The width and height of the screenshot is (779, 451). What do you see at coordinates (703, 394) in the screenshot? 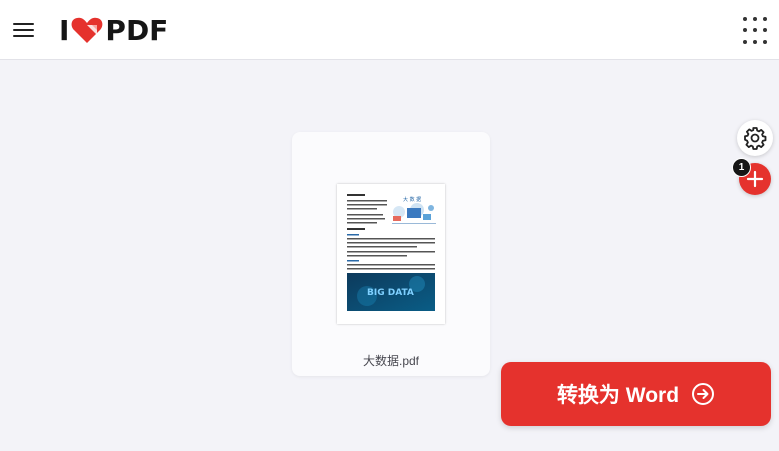
I see `arrow-right-circle-icon` at bounding box center [703, 394].